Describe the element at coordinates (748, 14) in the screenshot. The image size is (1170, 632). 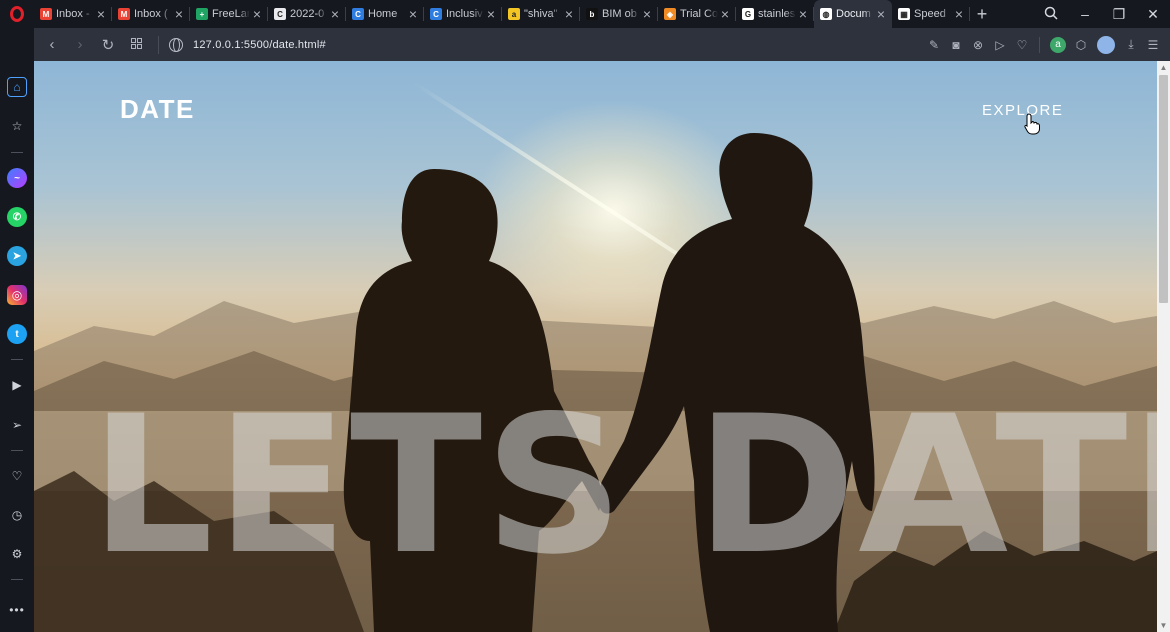
I see `google-icon: G` at that location.